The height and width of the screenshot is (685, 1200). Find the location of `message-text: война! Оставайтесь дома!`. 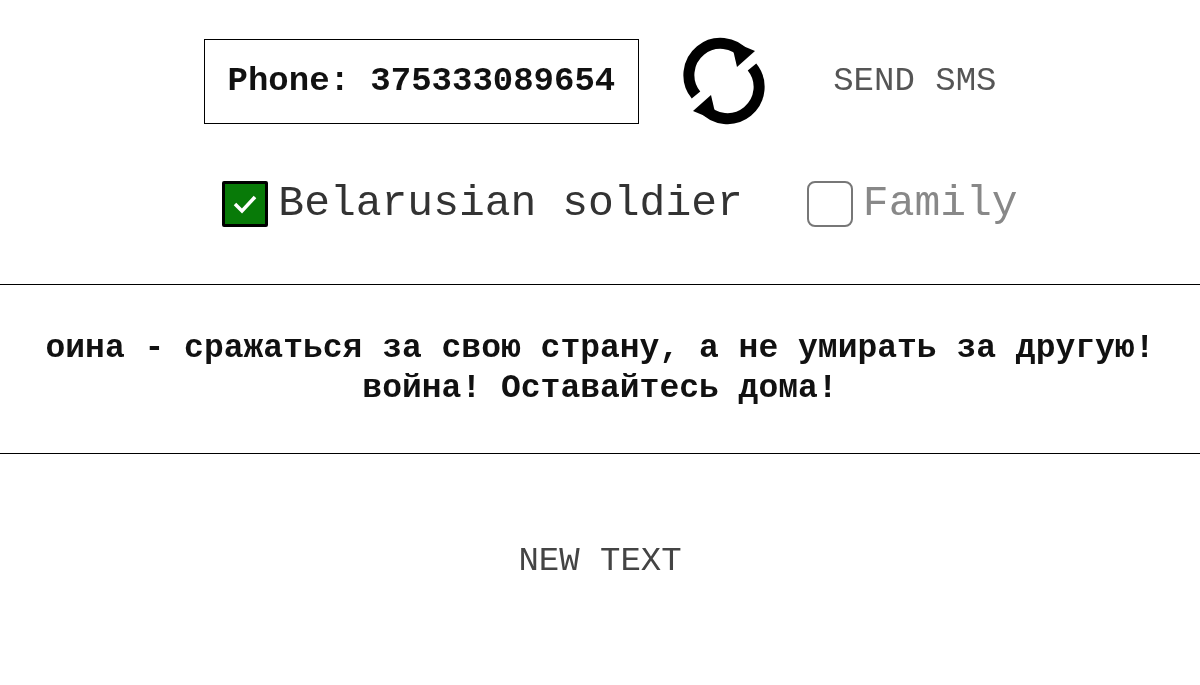

message-text: война! Оставайтесь дома! is located at coordinates (600, 389).